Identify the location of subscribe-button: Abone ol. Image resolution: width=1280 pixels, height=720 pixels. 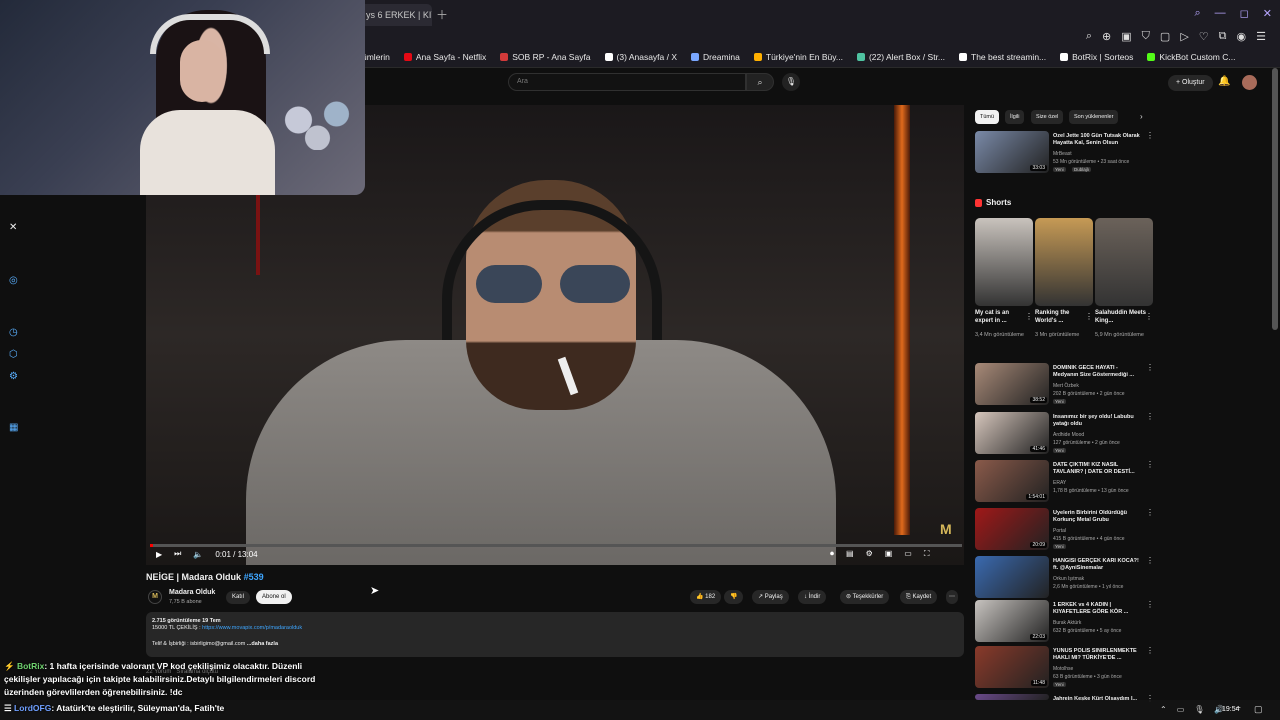
(274, 597).